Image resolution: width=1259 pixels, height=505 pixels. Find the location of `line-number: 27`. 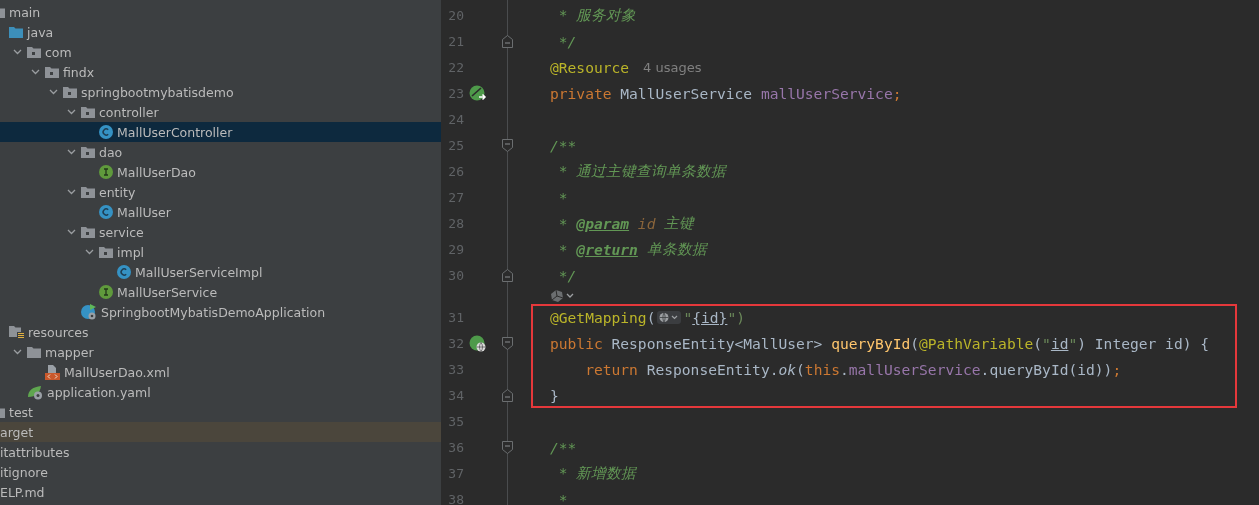

line-number: 27 is located at coordinates (455, 197).